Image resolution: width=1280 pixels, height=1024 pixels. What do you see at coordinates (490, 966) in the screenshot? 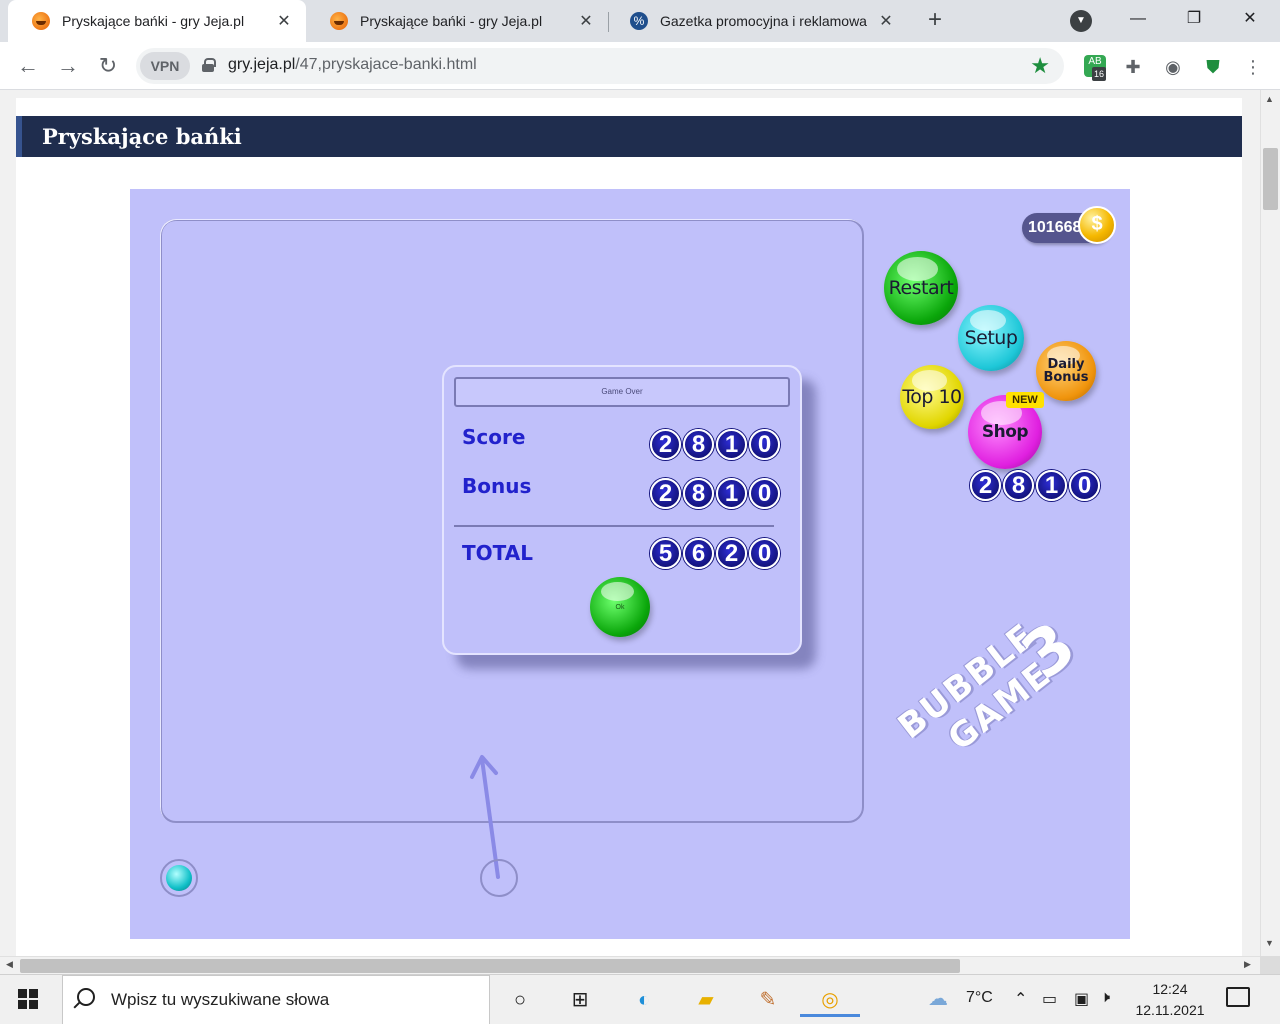
I see `horizontal-scroll-thumb` at bounding box center [490, 966].